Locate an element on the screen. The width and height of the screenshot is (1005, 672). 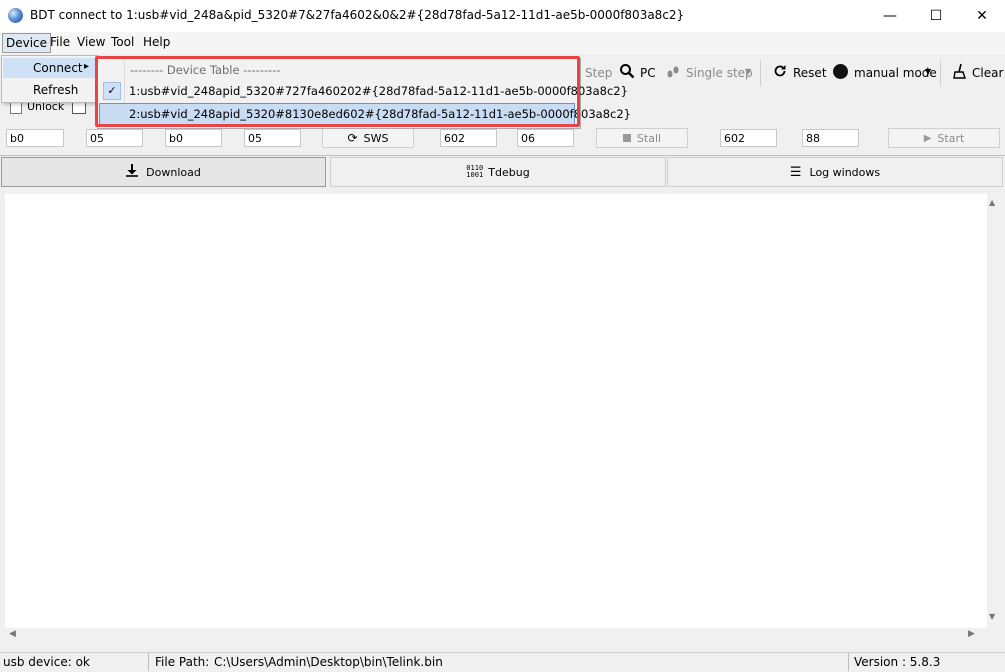
scroll-right-icon: ▶ is located at coordinates (971, 634).